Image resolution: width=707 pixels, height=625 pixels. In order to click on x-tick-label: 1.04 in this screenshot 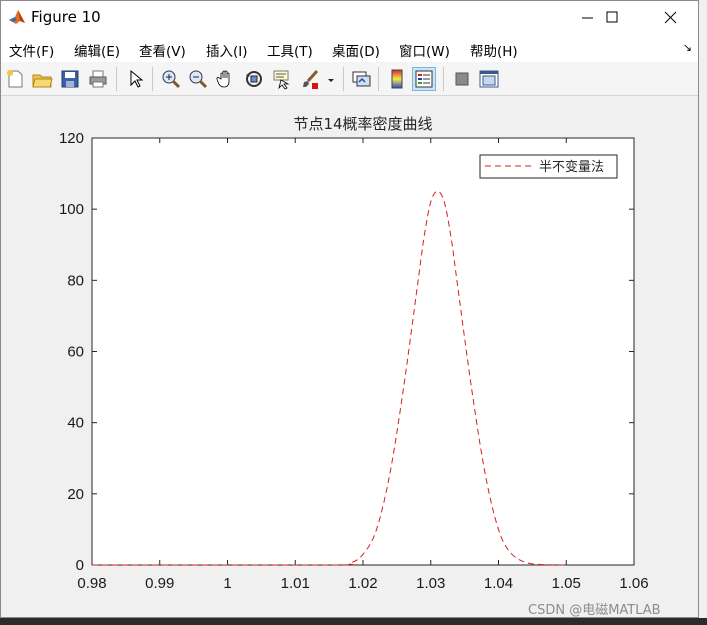, I will do `click(498, 583)`.